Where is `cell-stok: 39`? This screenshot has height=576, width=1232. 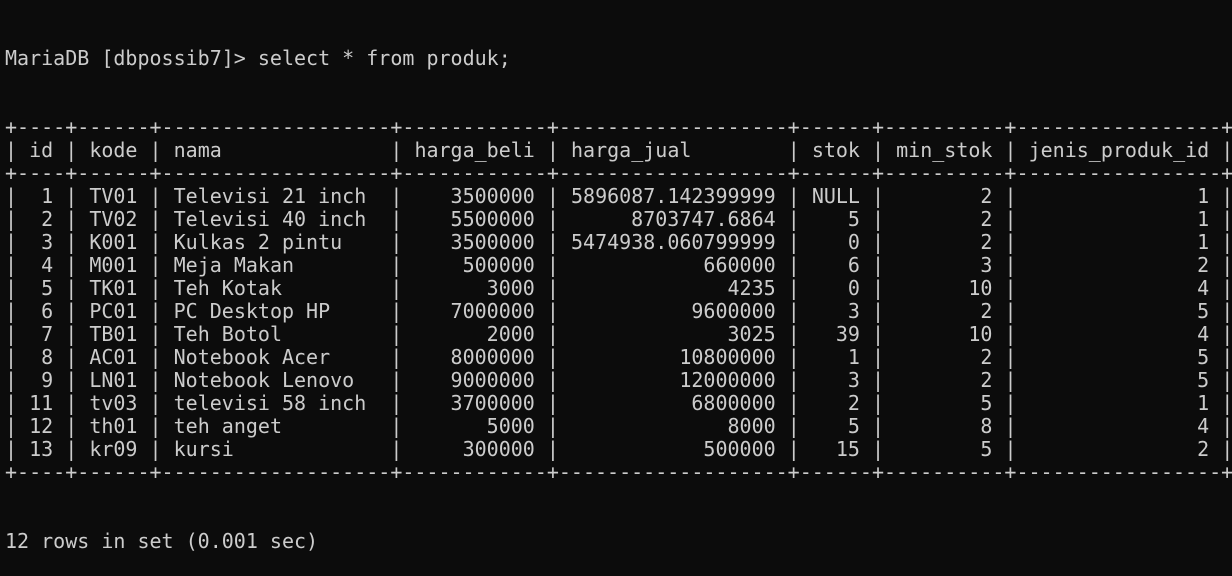 cell-stok: 39 is located at coordinates (847, 334).